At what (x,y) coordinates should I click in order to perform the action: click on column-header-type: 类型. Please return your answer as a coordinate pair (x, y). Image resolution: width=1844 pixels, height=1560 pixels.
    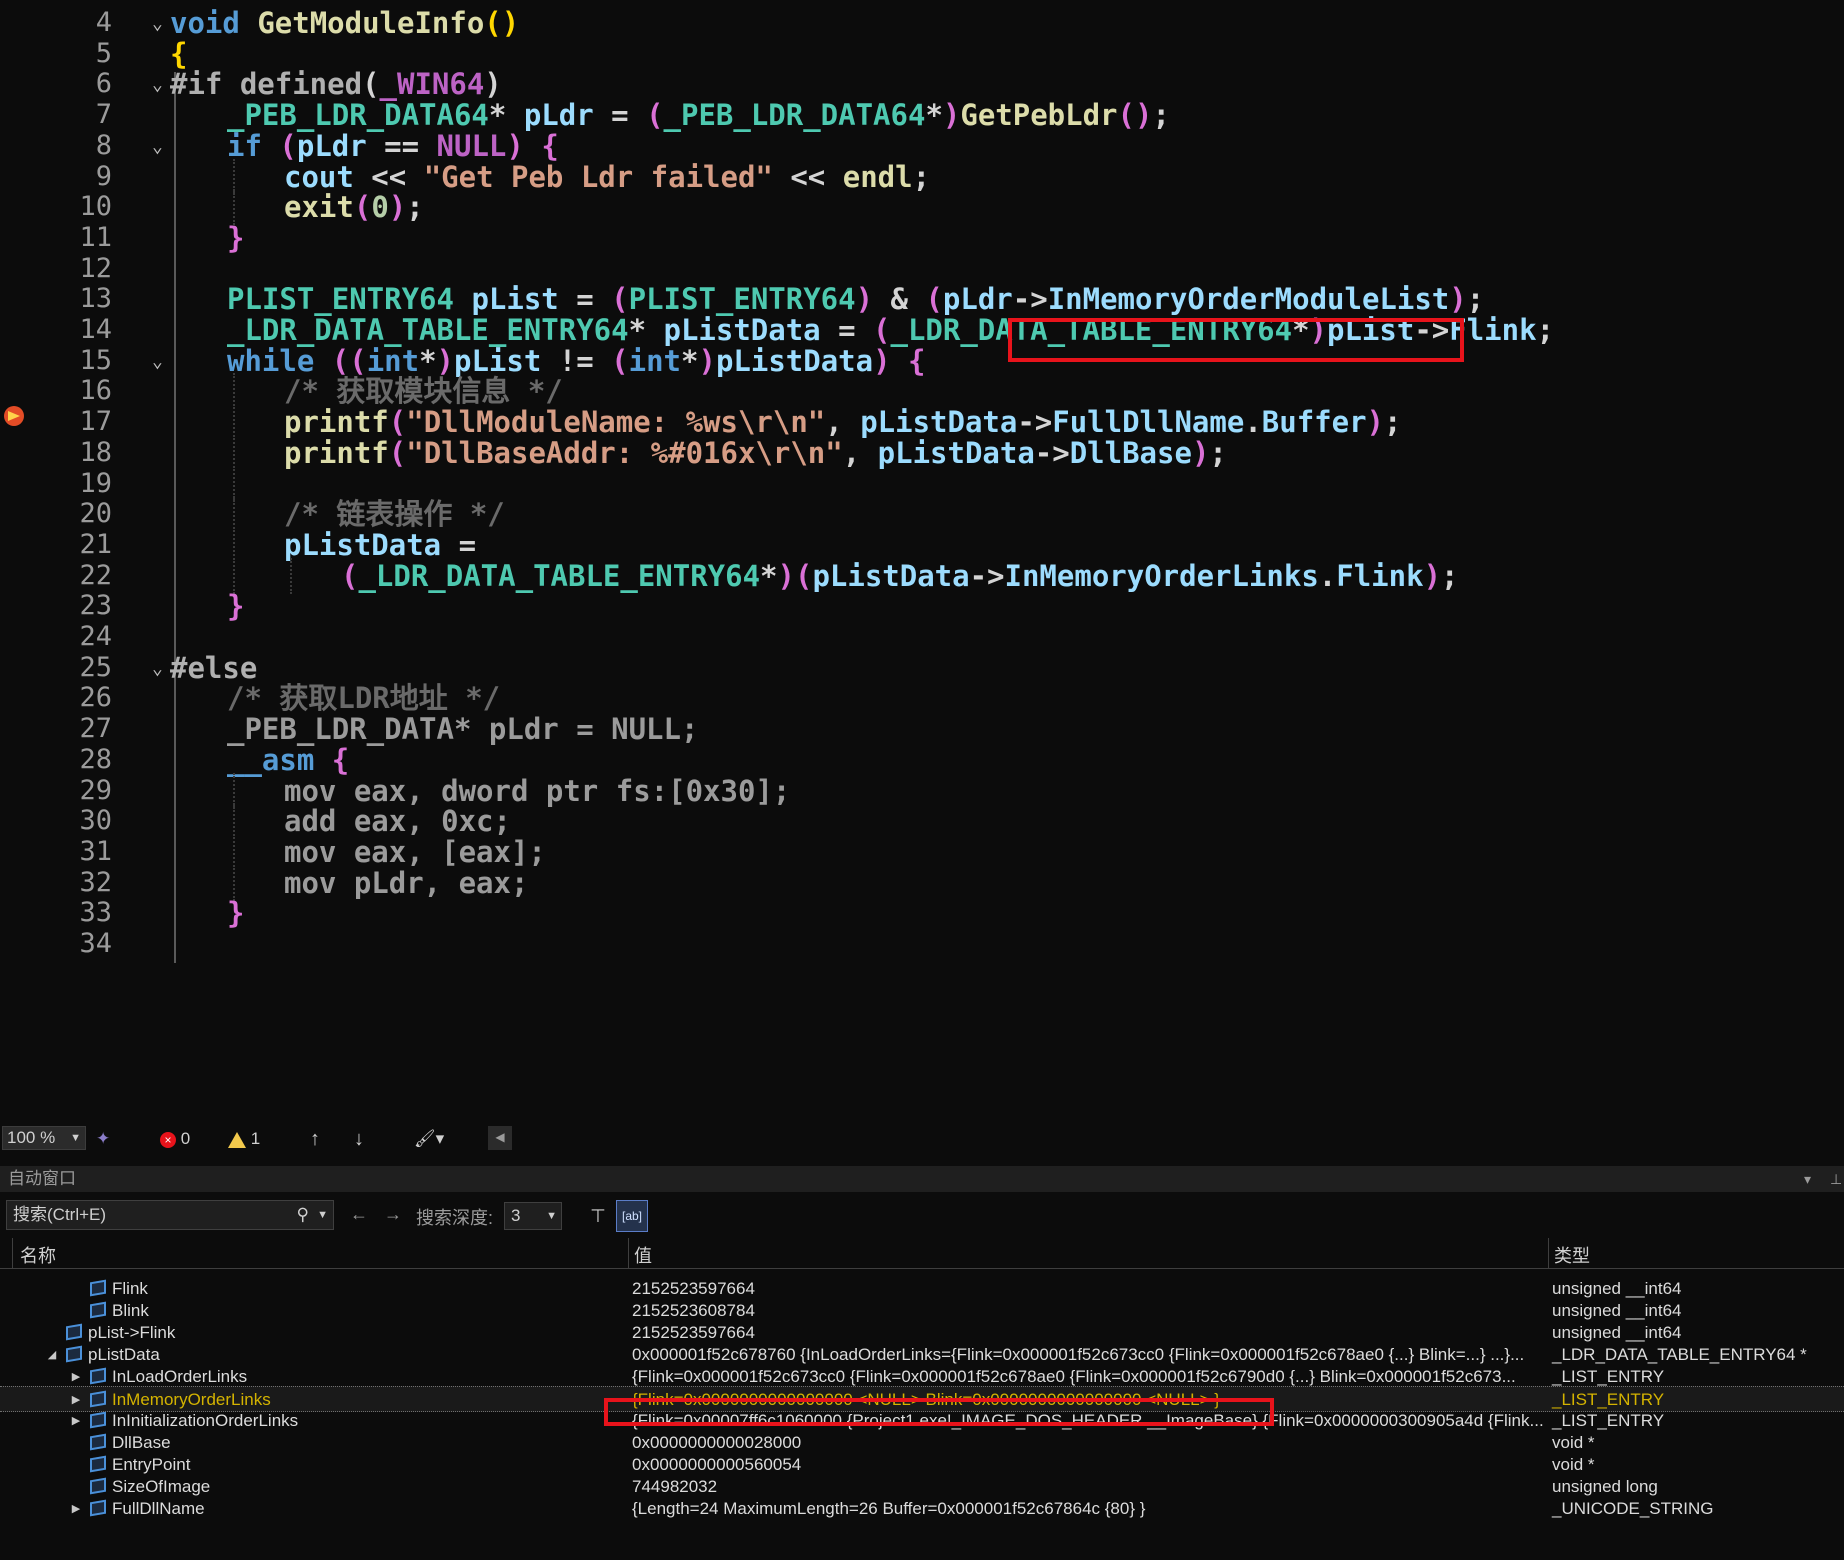
    Looking at the image, I should click on (1572, 1255).